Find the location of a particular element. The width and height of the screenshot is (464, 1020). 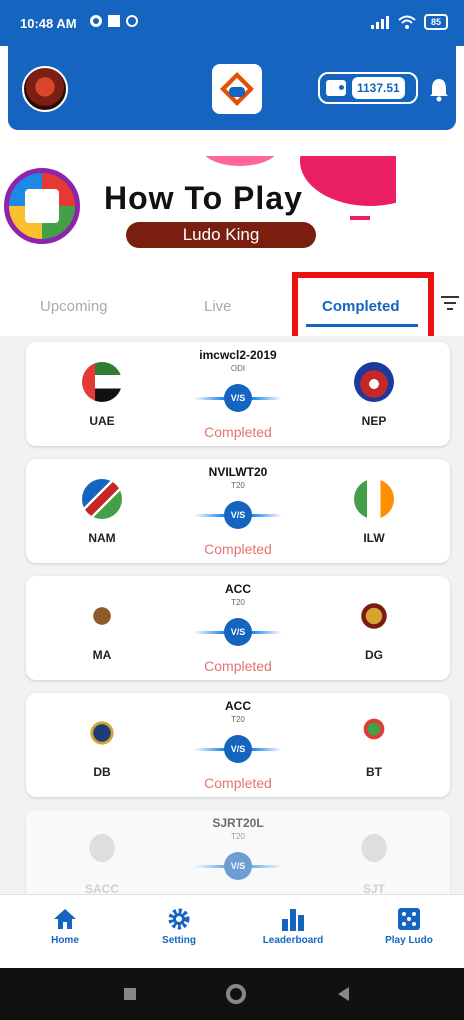

home-icon is located at coordinates (65, 919).